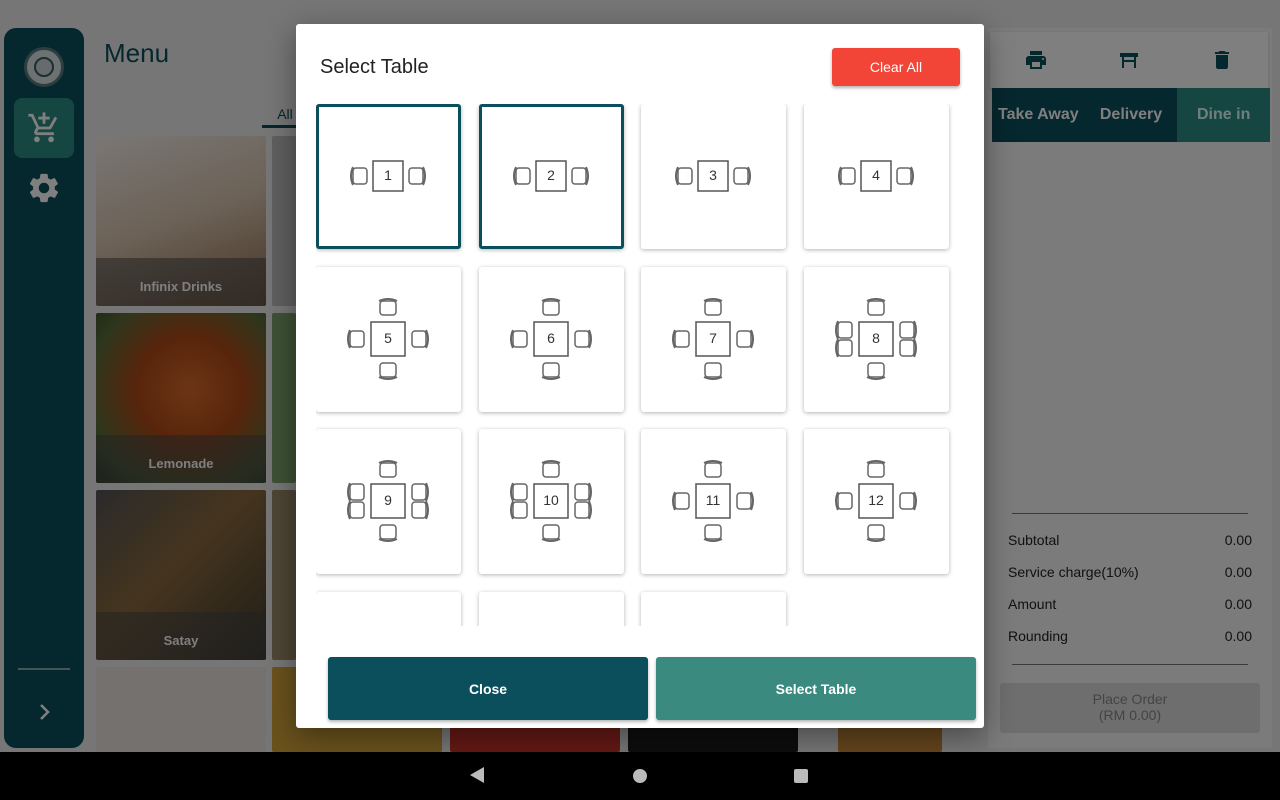 The width and height of the screenshot is (1280, 800). I want to click on table-card: 6, so click(551, 339).